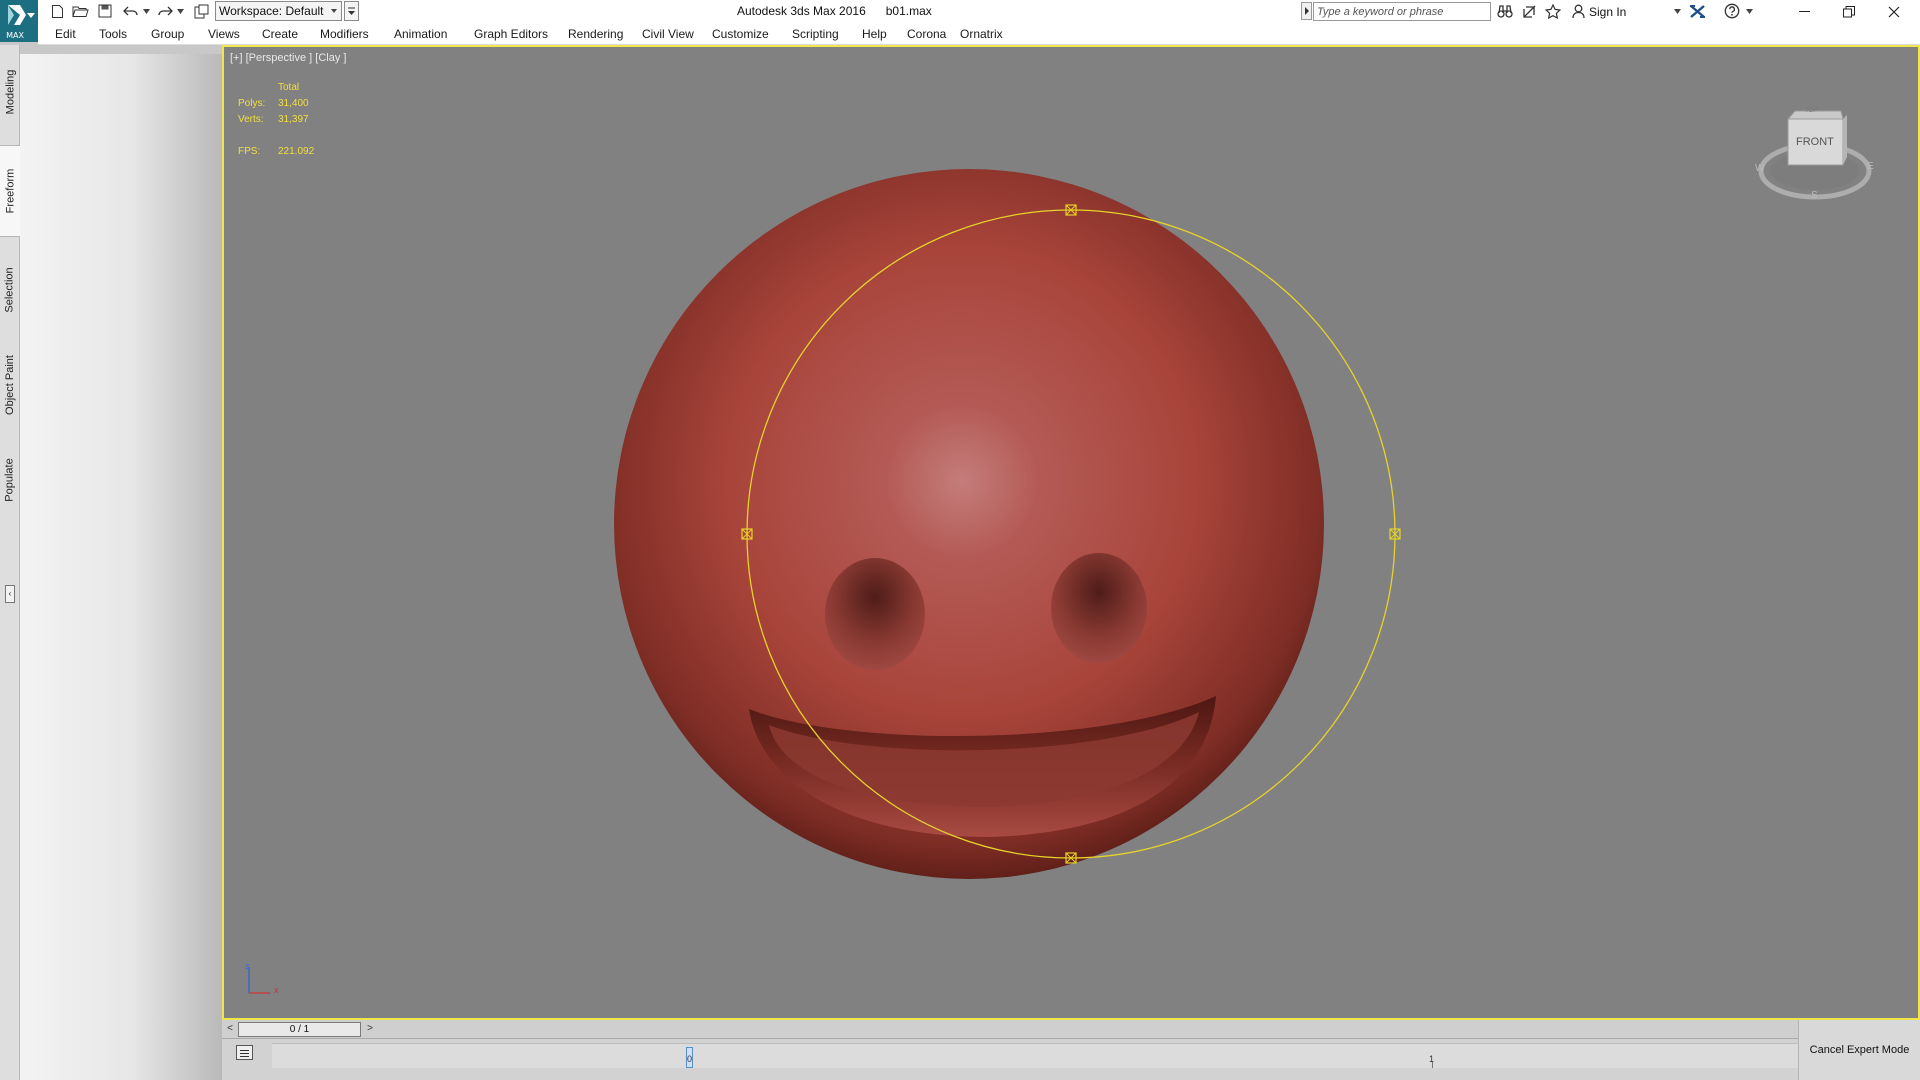  Describe the element at coordinates (1432, 1059) in the screenshot. I see `frame-end-label: 1` at that location.